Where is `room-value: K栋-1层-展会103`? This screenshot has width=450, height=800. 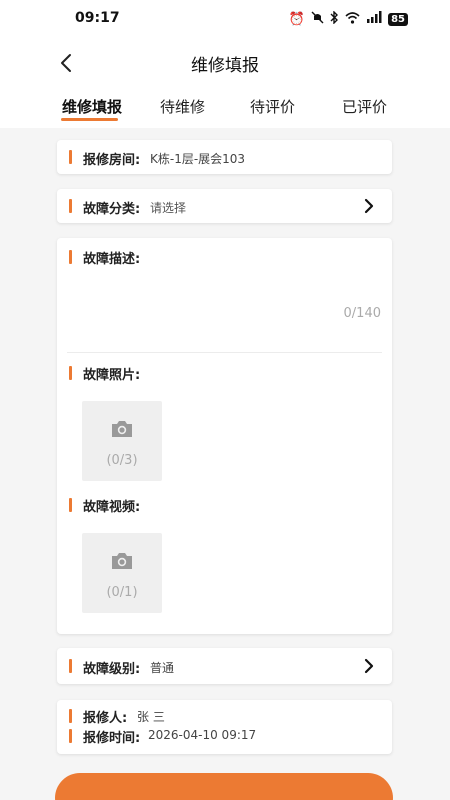 room-value: K栋-1层-展会103 is located at coordinates (198, 159).